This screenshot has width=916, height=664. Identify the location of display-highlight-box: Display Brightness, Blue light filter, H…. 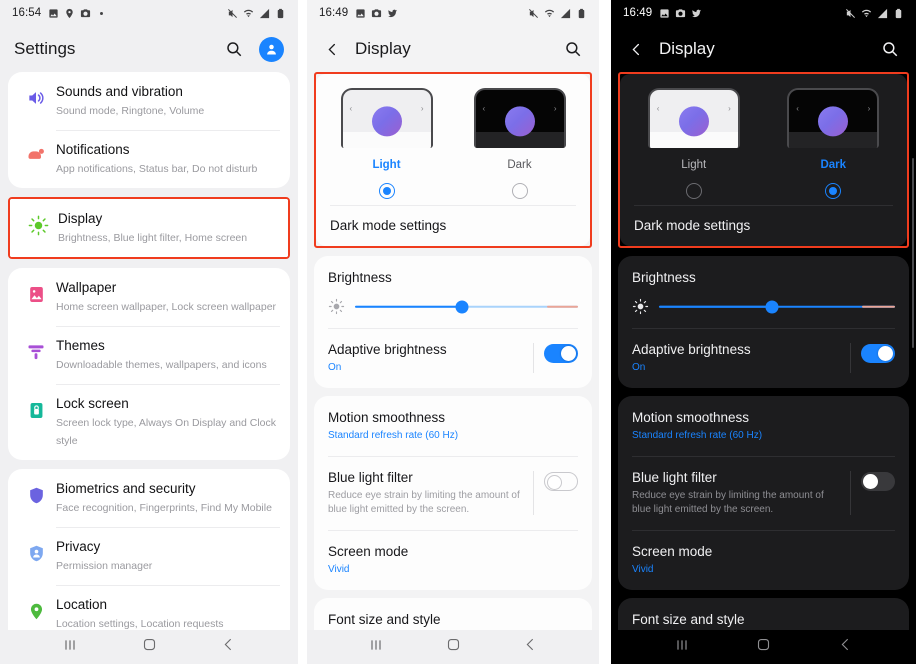
(149, 228).